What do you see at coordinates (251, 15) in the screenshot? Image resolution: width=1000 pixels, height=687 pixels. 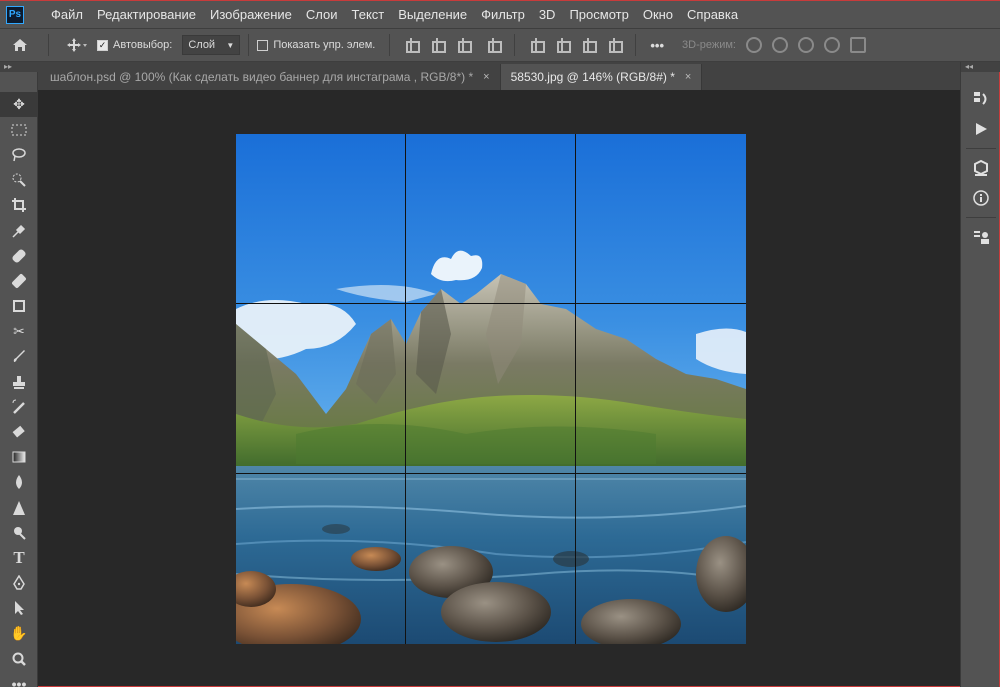 I see `menu-image: Изображение` at bounding box center [251, 15].